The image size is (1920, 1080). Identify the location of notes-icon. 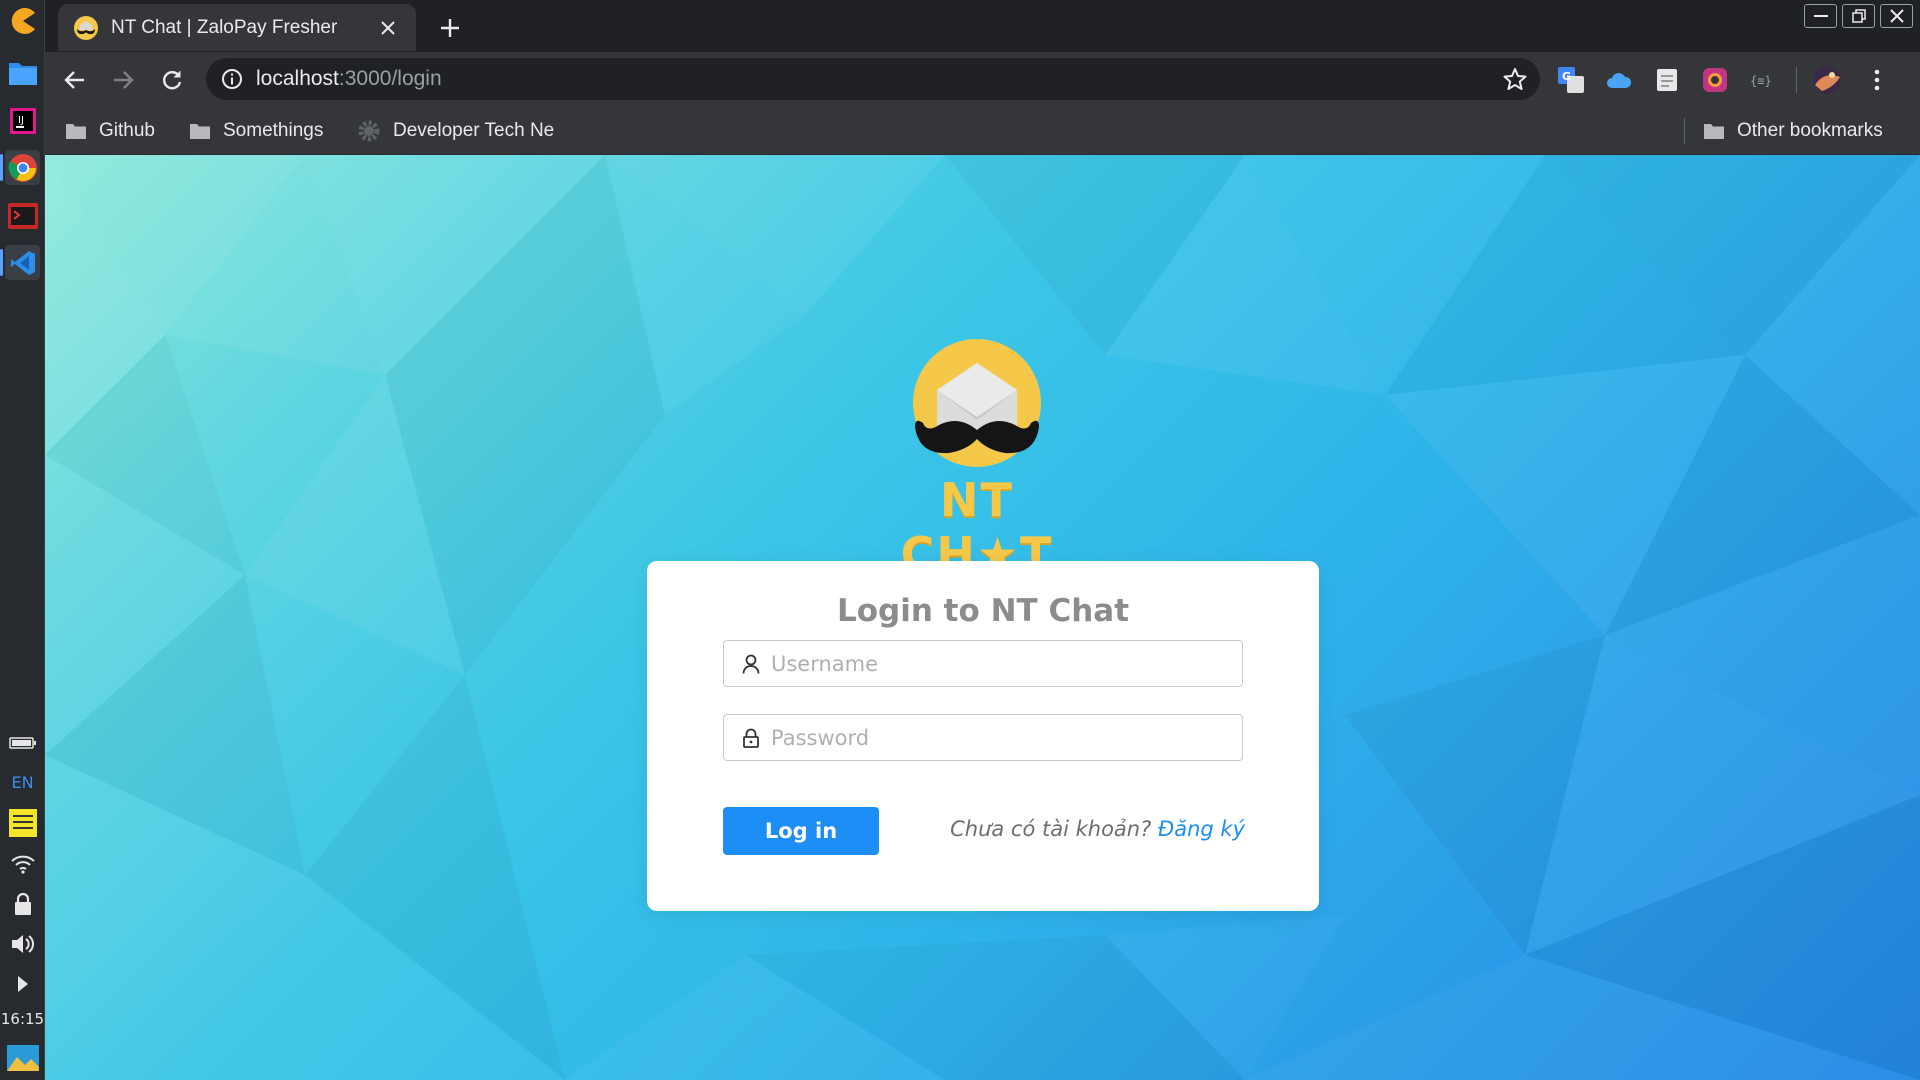
(22, 823).